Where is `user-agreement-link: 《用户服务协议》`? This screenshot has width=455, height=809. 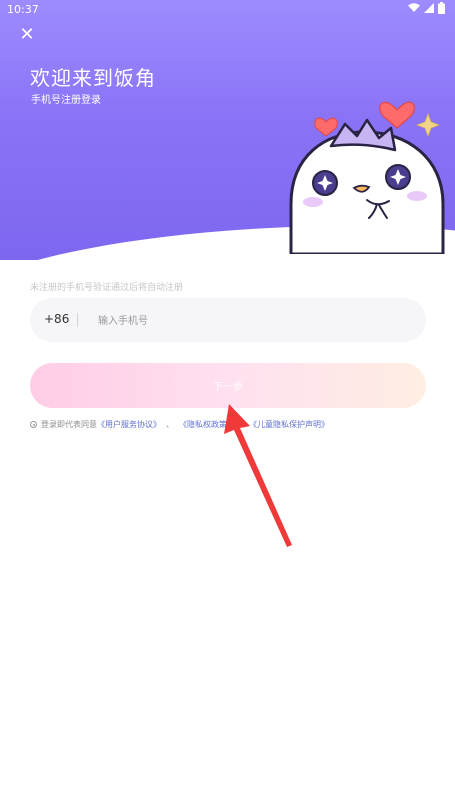
user-agreement-link: 《用户服务协议》 is located at coordinates (129, 424).